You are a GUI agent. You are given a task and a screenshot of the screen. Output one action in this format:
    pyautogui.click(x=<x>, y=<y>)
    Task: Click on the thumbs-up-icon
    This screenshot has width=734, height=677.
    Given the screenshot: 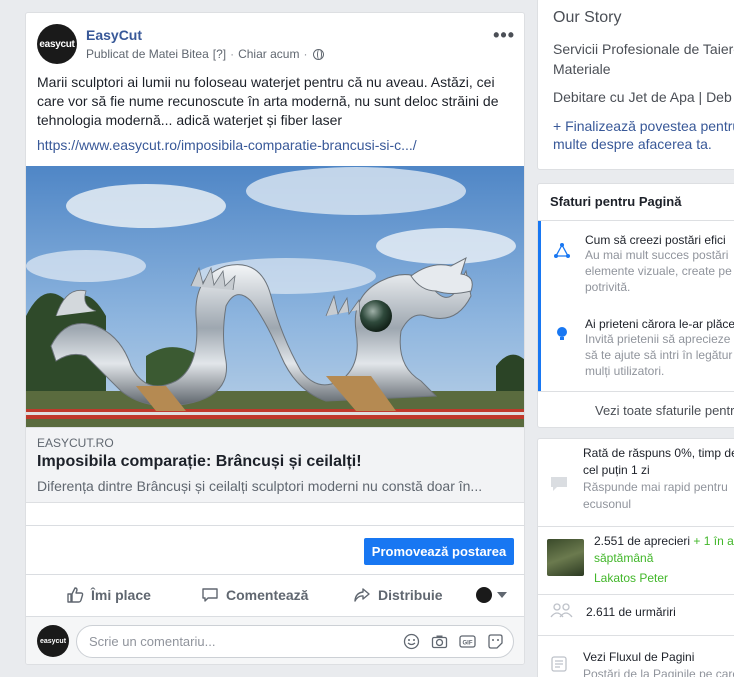 What is the action you would take?
    pyautogui.click(x=75, y=595)
    